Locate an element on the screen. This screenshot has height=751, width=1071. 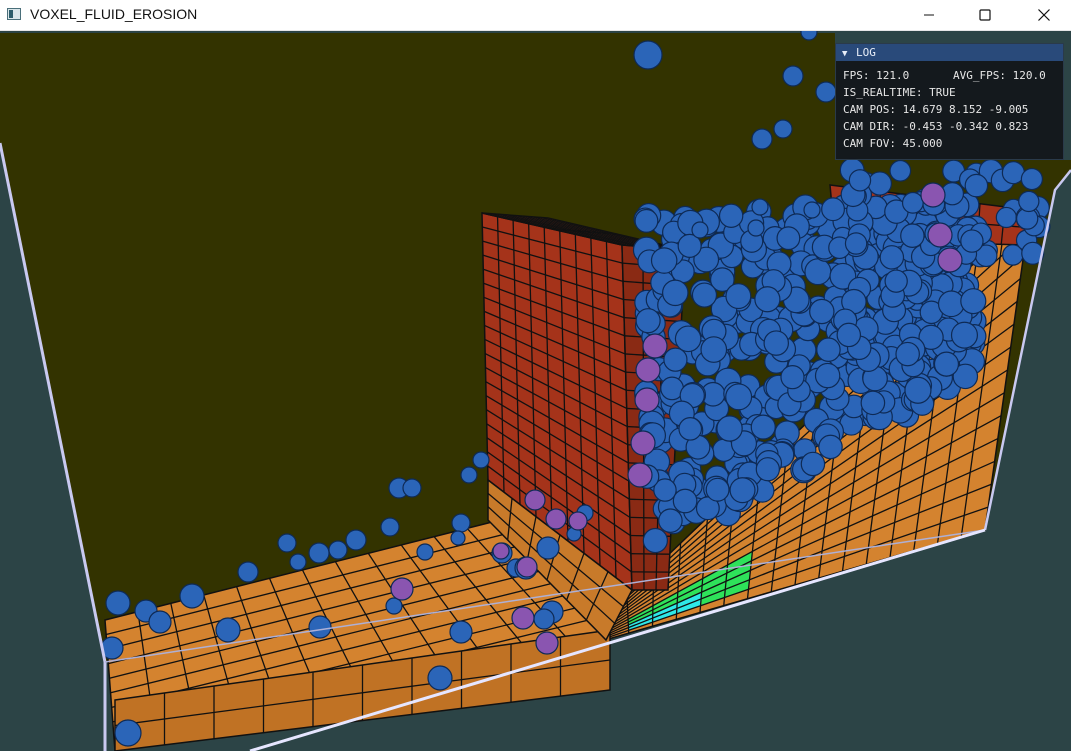
close-icon is located at coordinates (1044, 15).